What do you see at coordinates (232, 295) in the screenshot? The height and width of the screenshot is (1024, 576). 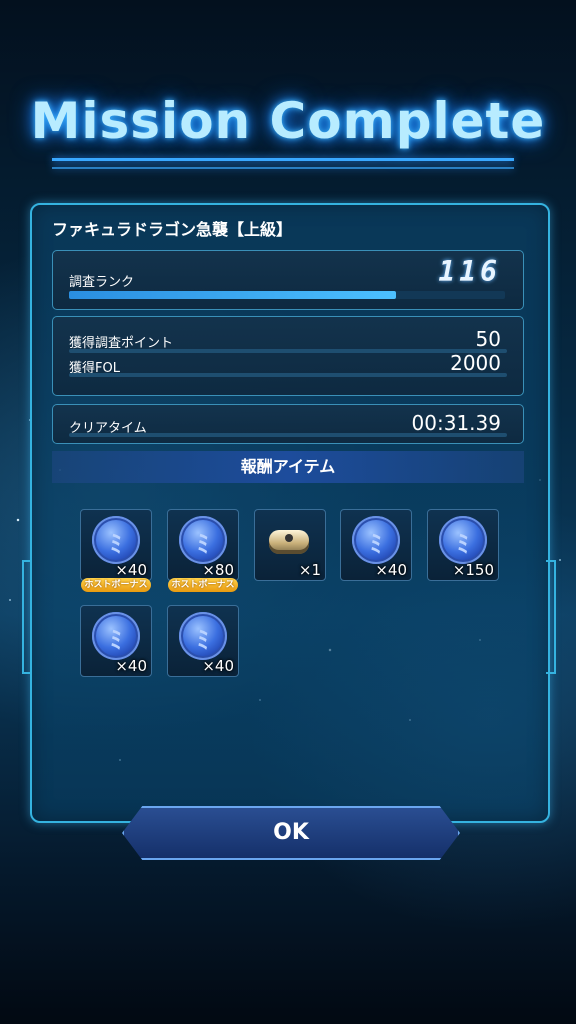 I see `rank-progress-fill` at bounding box center [232, 295].